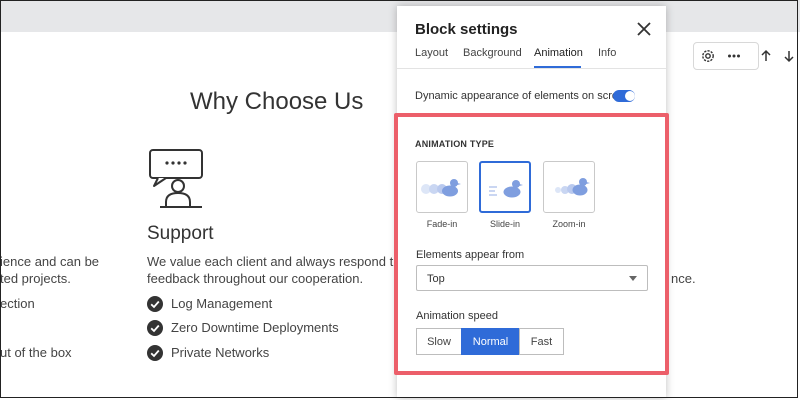 Image resolution: width=800 pixels, height=400 pixels. Describe the element at coordinates (220, 352) in the screenshot. I see `feature-item: Private Networks` at that location.